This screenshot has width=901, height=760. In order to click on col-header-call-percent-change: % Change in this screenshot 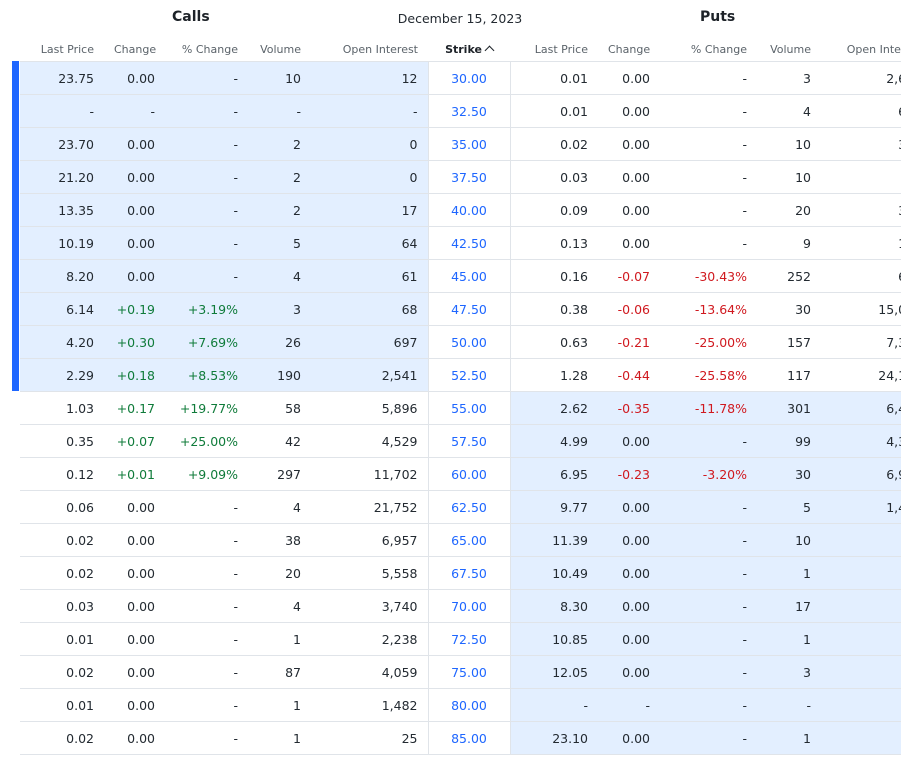, I will do `click(206, 50)`.